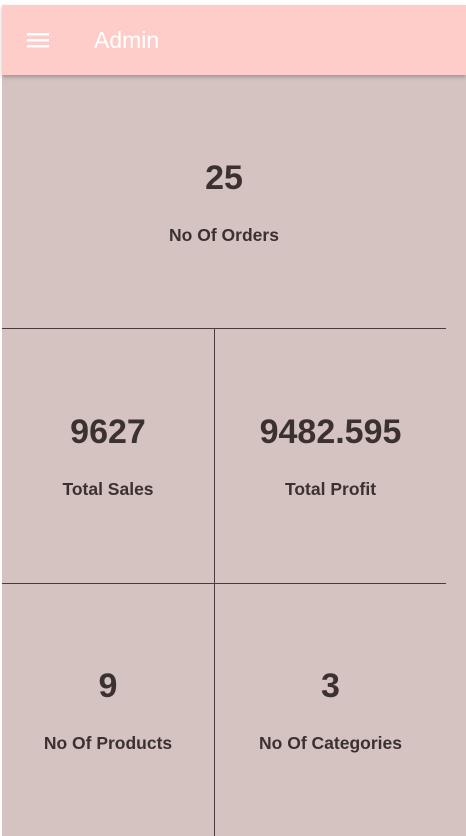 This screenshot has height=836, width=466. What do you see at coordinates (330, 432) in the screenshot?
I see `profit-total: 9482.595` at bounding box center [330, 432].